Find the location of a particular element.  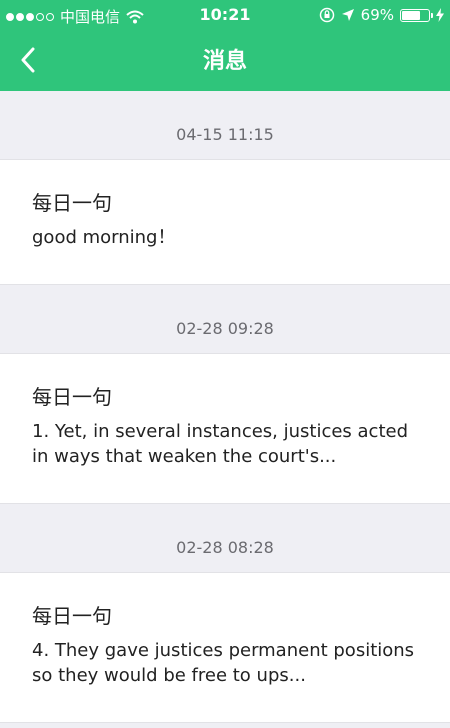

orientation-lock-icon is located at coordinates (326, 15).